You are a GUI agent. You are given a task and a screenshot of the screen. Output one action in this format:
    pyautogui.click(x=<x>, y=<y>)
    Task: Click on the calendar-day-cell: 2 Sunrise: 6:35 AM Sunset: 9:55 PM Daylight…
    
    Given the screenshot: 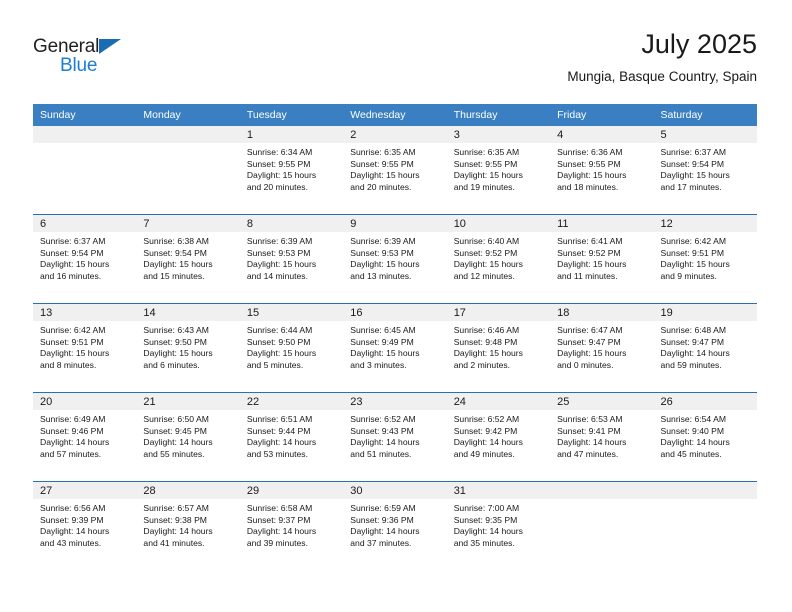 What is the action you would take?
    pyautogui.click(x=395, y=170)
    